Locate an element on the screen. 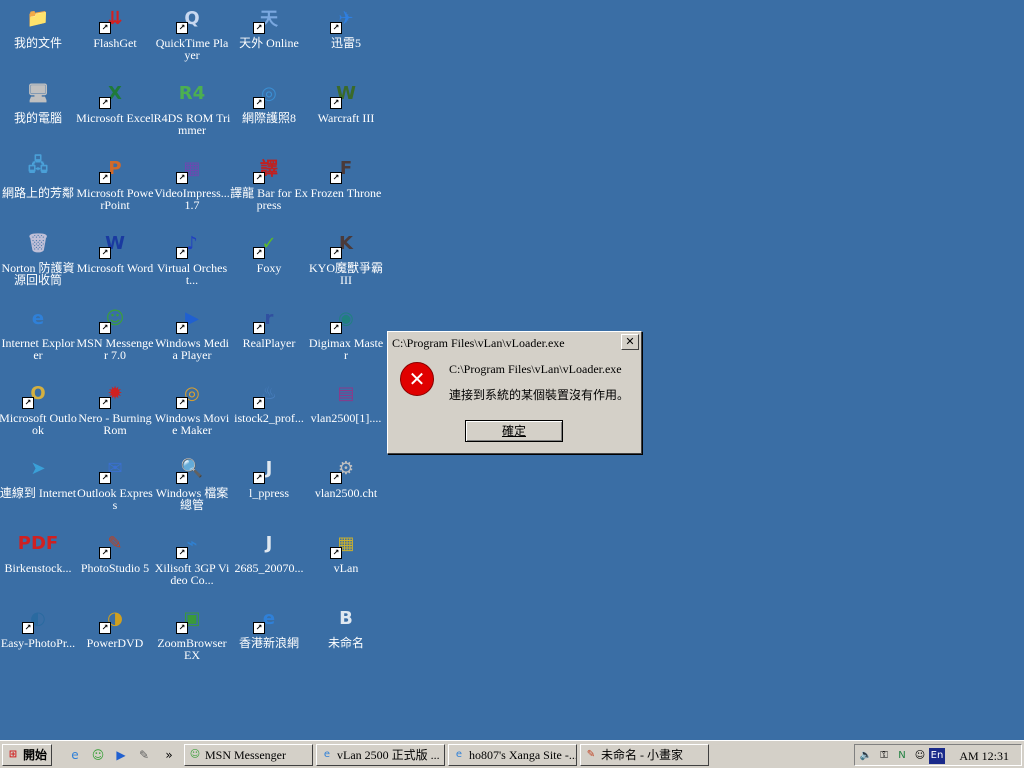 Image resolution: width=1024 pixels, height=768 pixels. desktop-icon: ⚙ ↗ vlan2500.cht is located at coordinates (346, 476).